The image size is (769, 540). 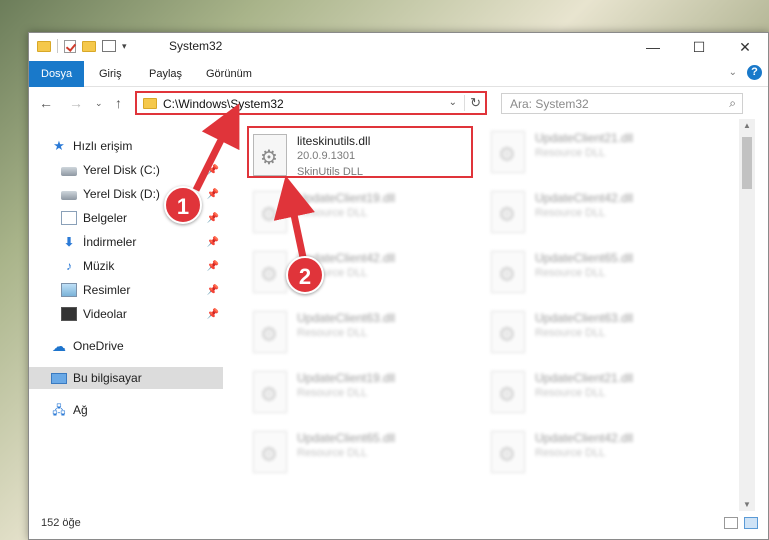 I want to click on window-controls: — ☐ ✕, so click(x=699, y=47).